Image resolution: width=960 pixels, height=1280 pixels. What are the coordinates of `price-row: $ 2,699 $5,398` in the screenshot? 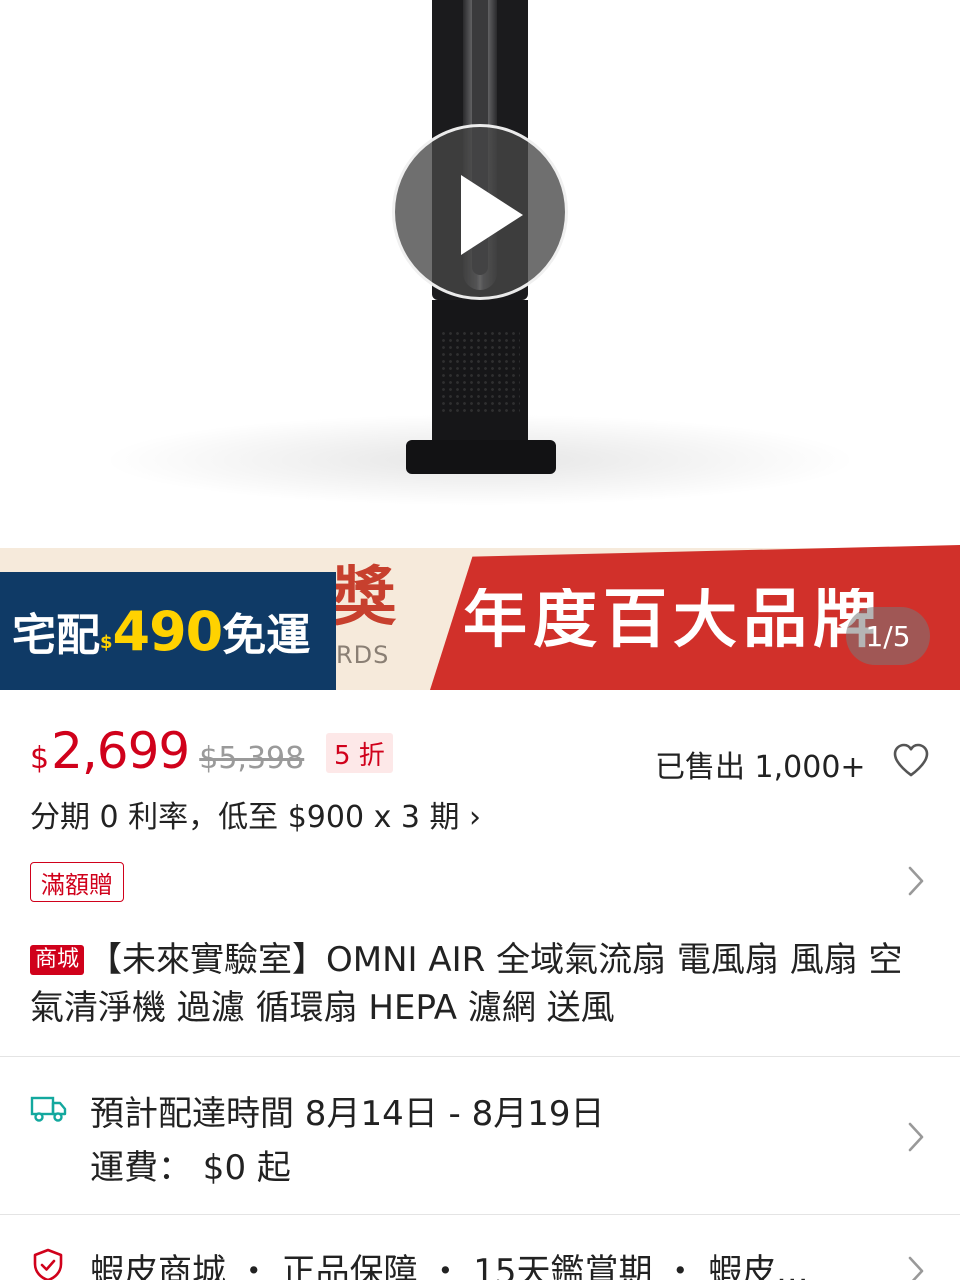 It's located at (167, 751).